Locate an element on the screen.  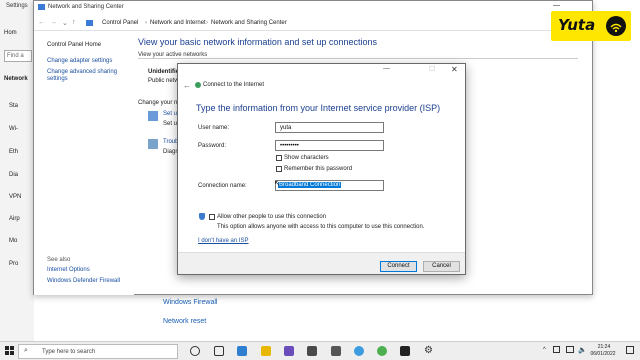
notifications-icon is located at coordinates (630, 350).